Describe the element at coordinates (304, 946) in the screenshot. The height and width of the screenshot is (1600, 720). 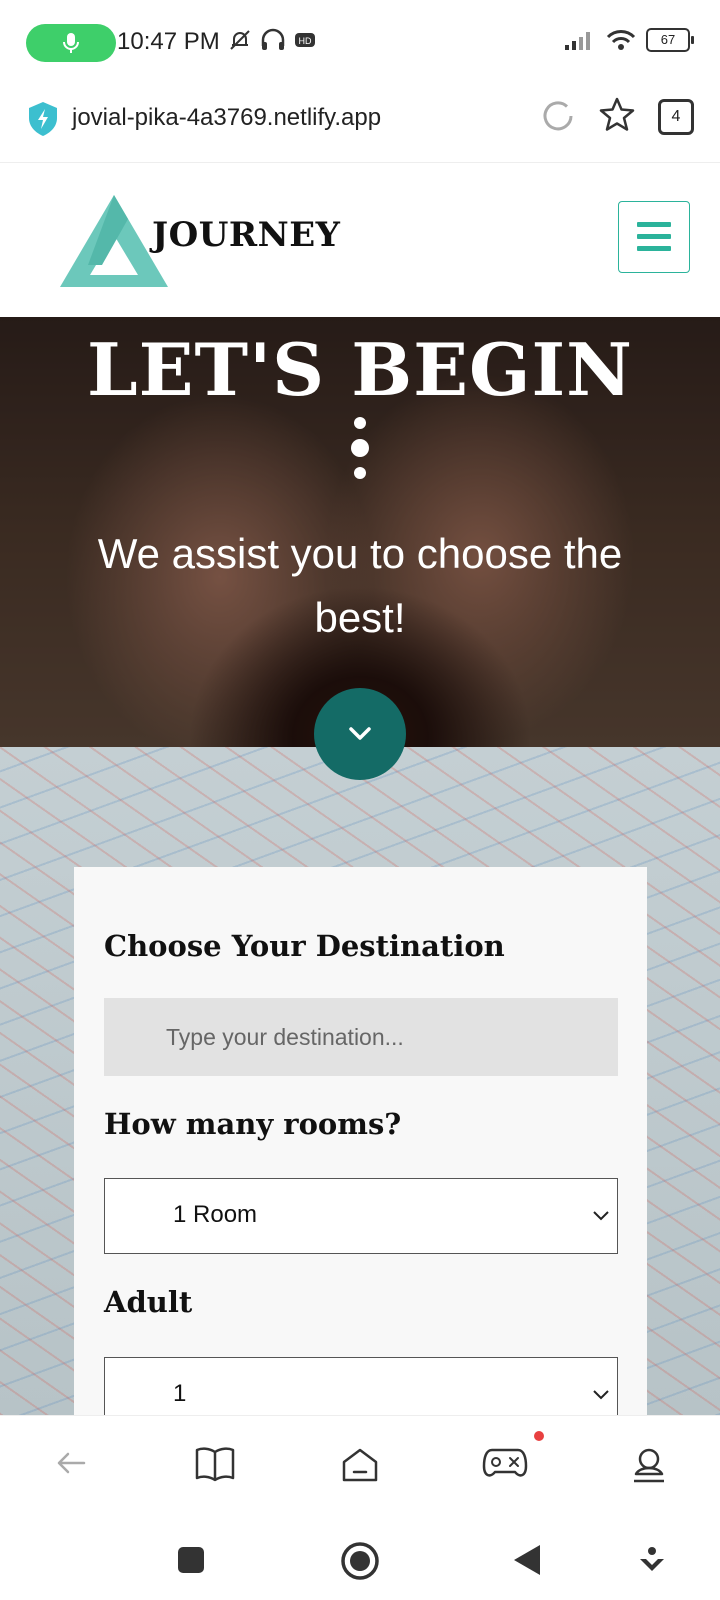
I see `destination-label: Choose Your Destination` at that location.